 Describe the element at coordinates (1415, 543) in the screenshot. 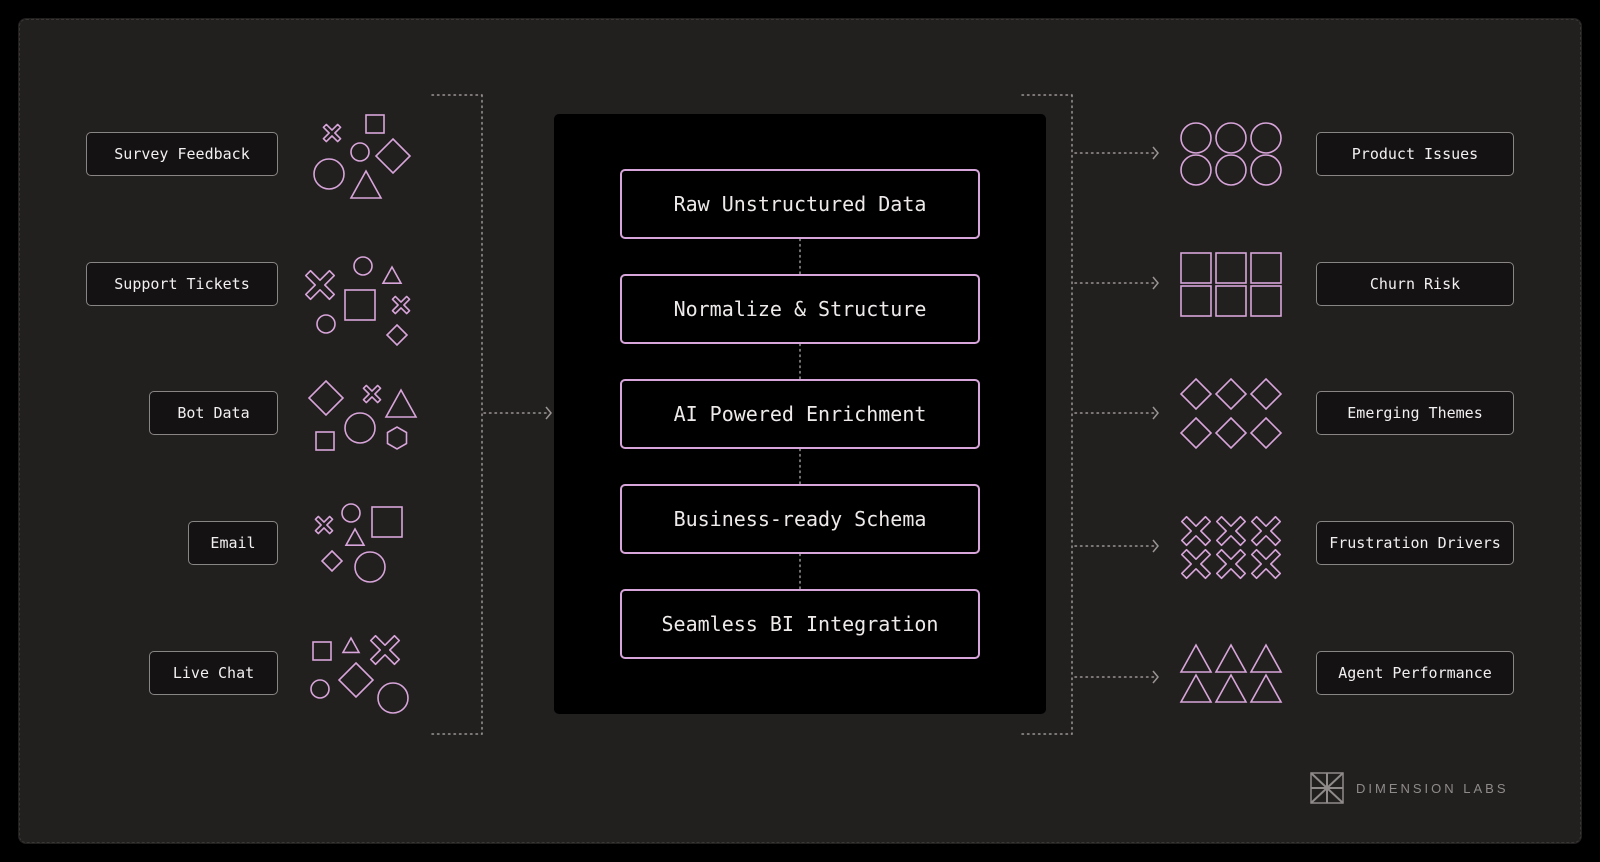

I see `output-label-frustration-drivers: Frustration Drivers` at that location.